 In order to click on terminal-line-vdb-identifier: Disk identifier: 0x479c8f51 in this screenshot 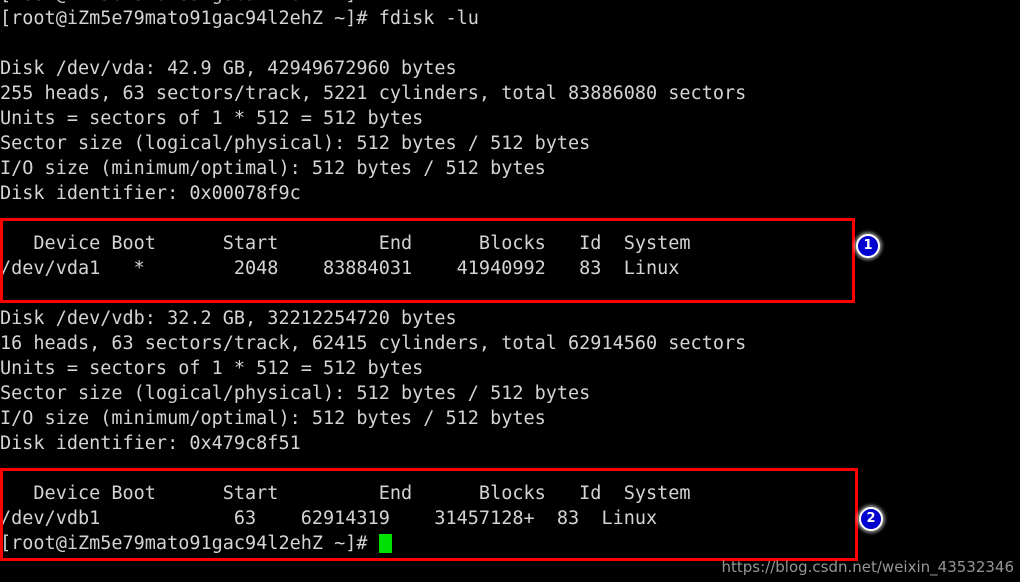, I will do `click(150, 443)`.